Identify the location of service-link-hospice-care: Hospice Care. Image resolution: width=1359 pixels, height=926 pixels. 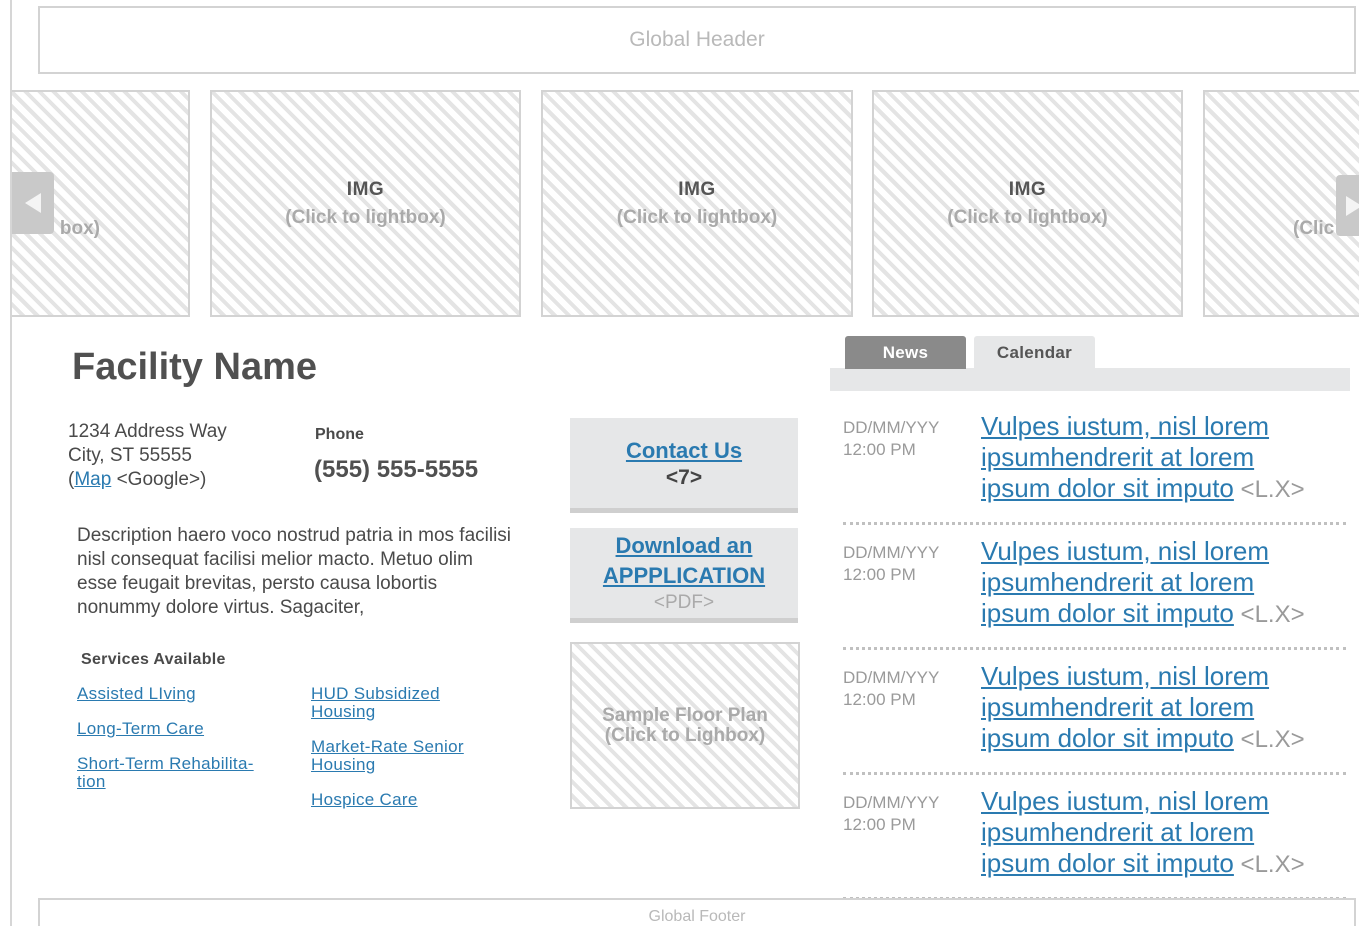
(364, 800).